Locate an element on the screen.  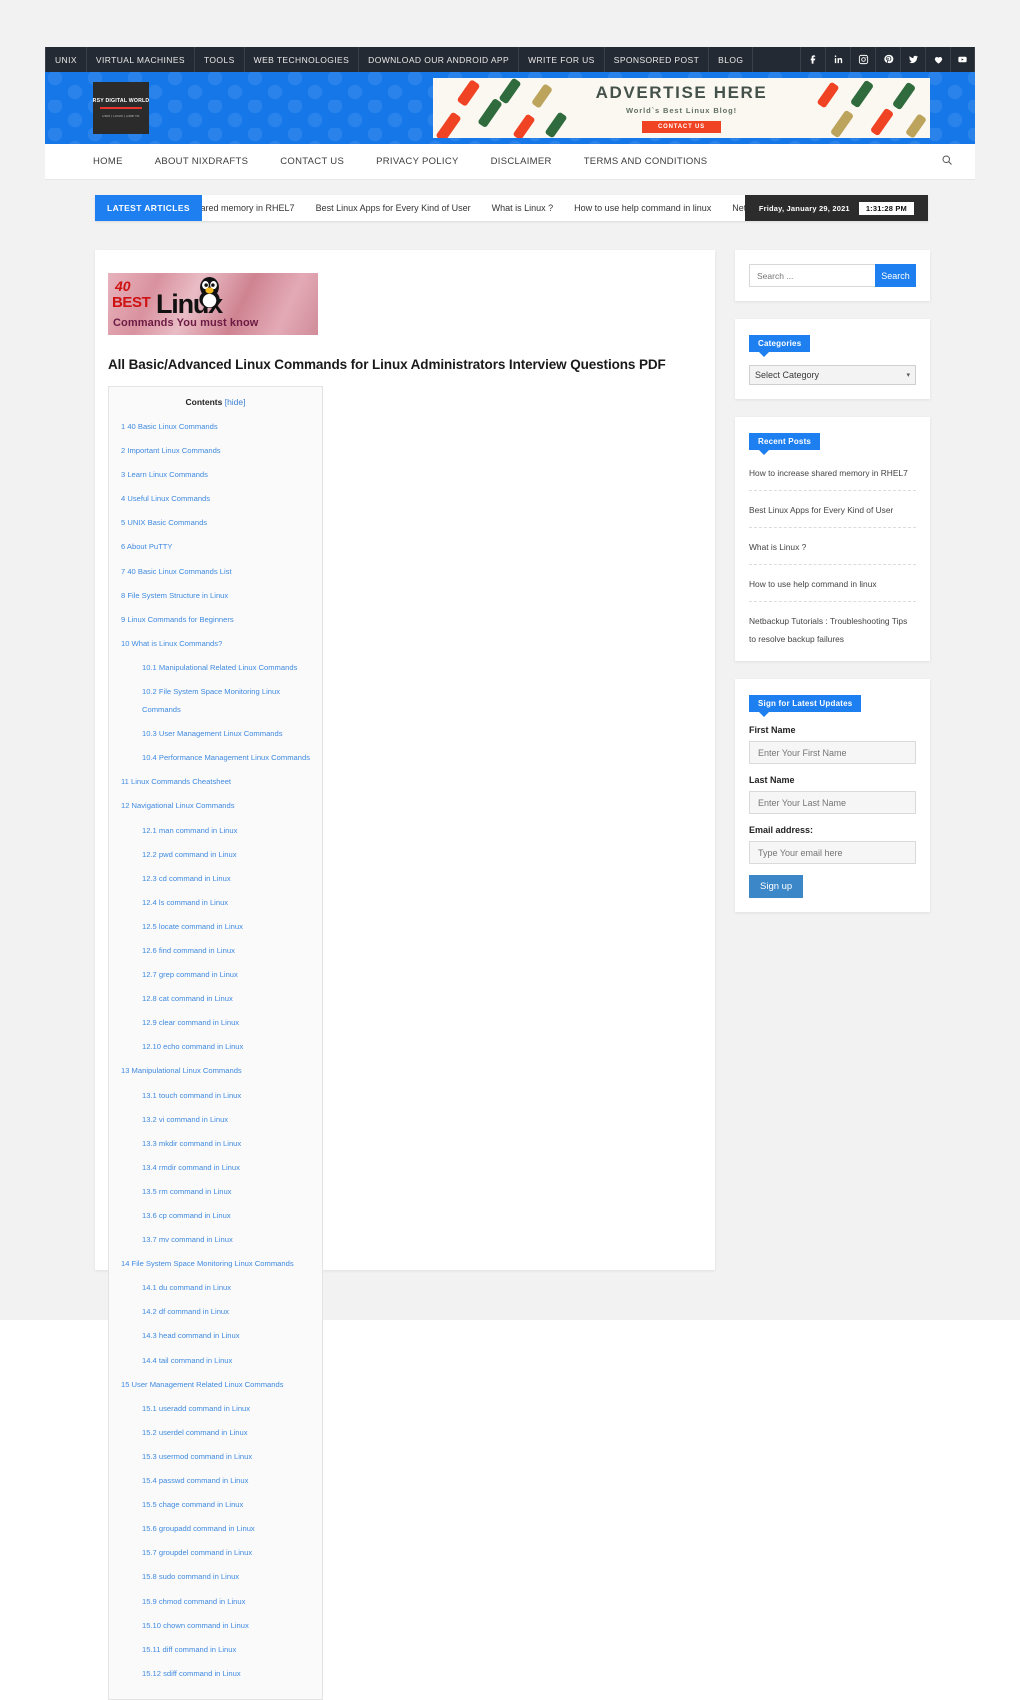
toc-link-17: 12.2 pwd command in Linux is located at coordinates (189, 854).